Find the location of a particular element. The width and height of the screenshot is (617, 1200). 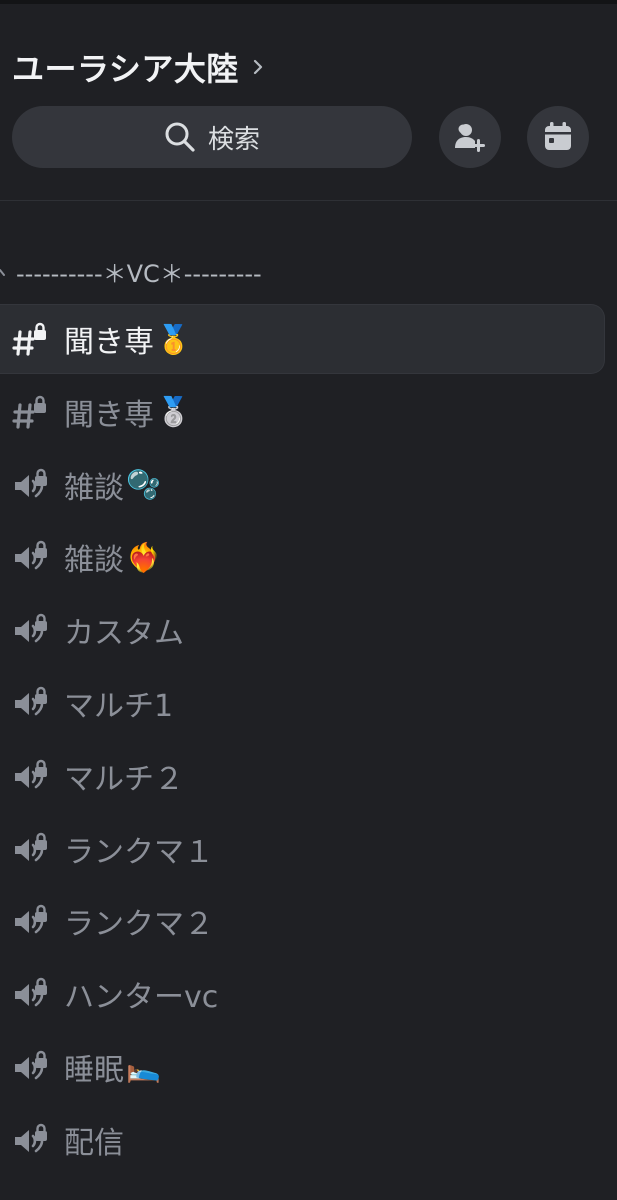

channel-row: ランクマ１ is located at coordinates (302, 849).